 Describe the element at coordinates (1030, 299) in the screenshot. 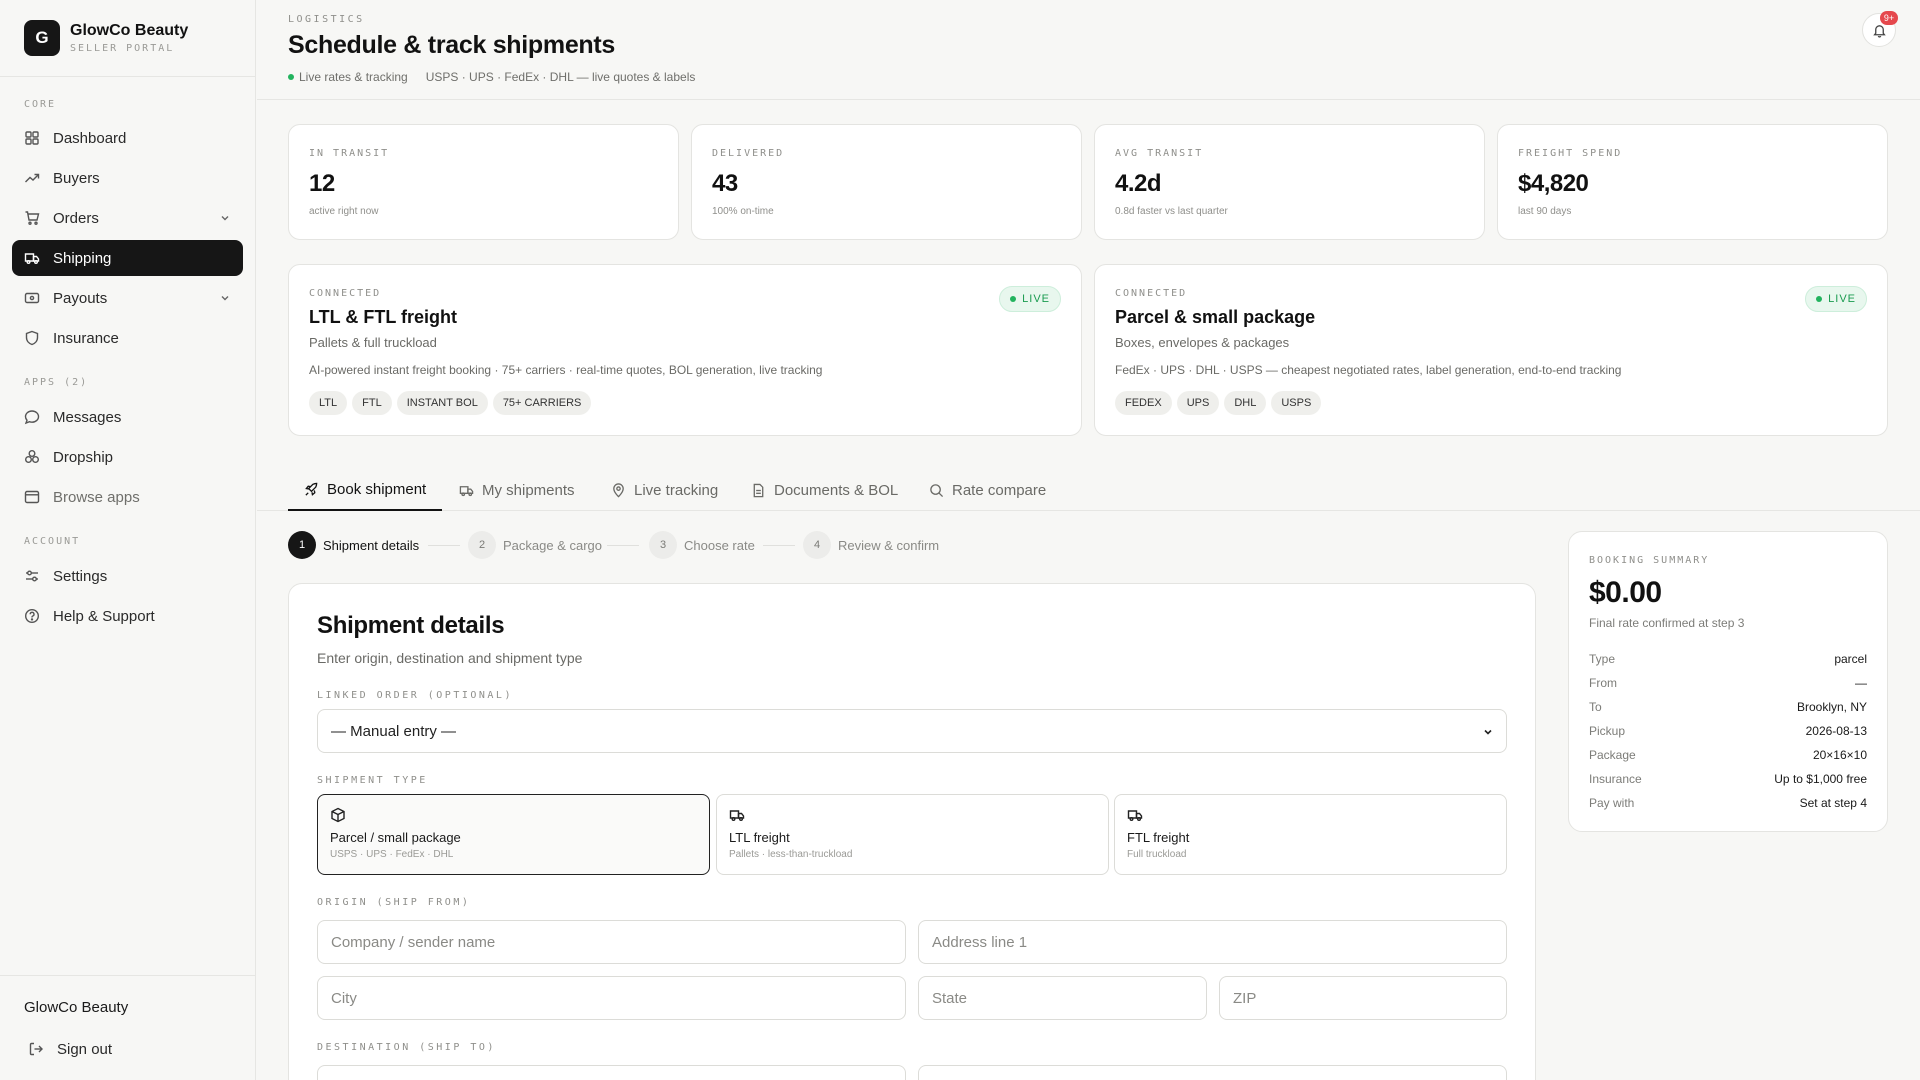

I see `live-badge: LIVE` at that location.